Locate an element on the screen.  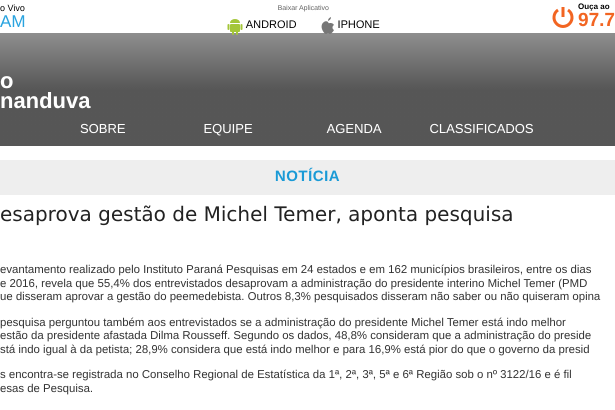
live-label: o Vivo is located at coordinates (13, 8).